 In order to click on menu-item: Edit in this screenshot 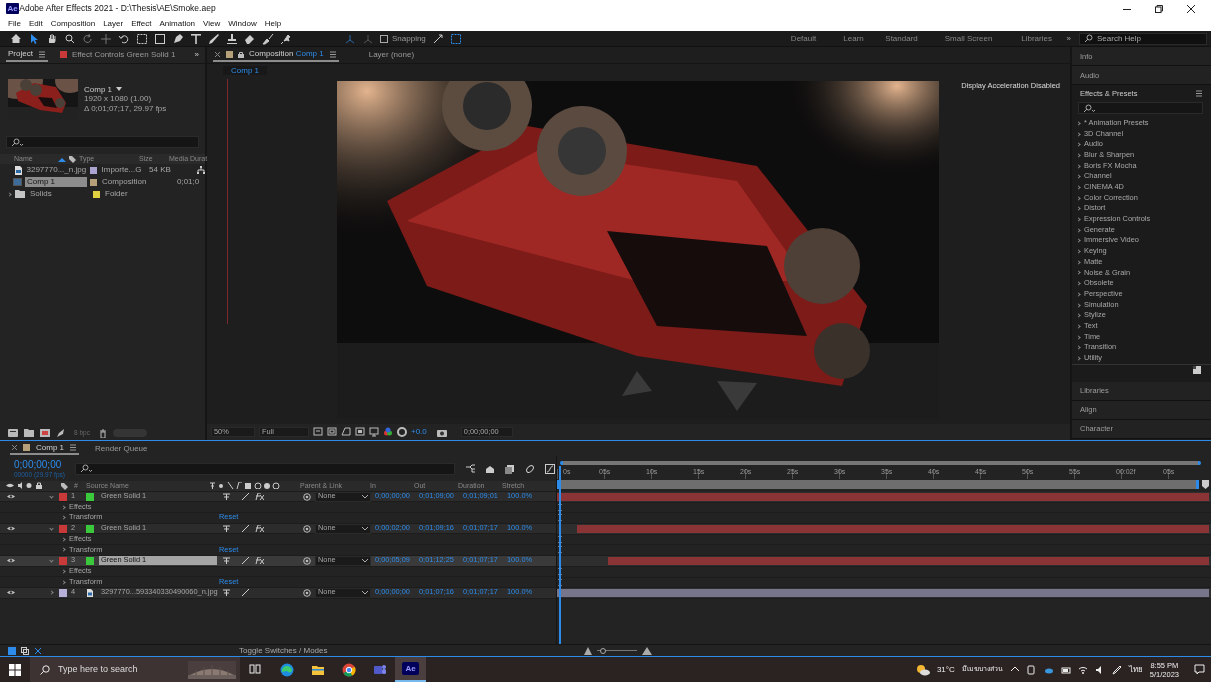, I will do `click(35, 24)`.